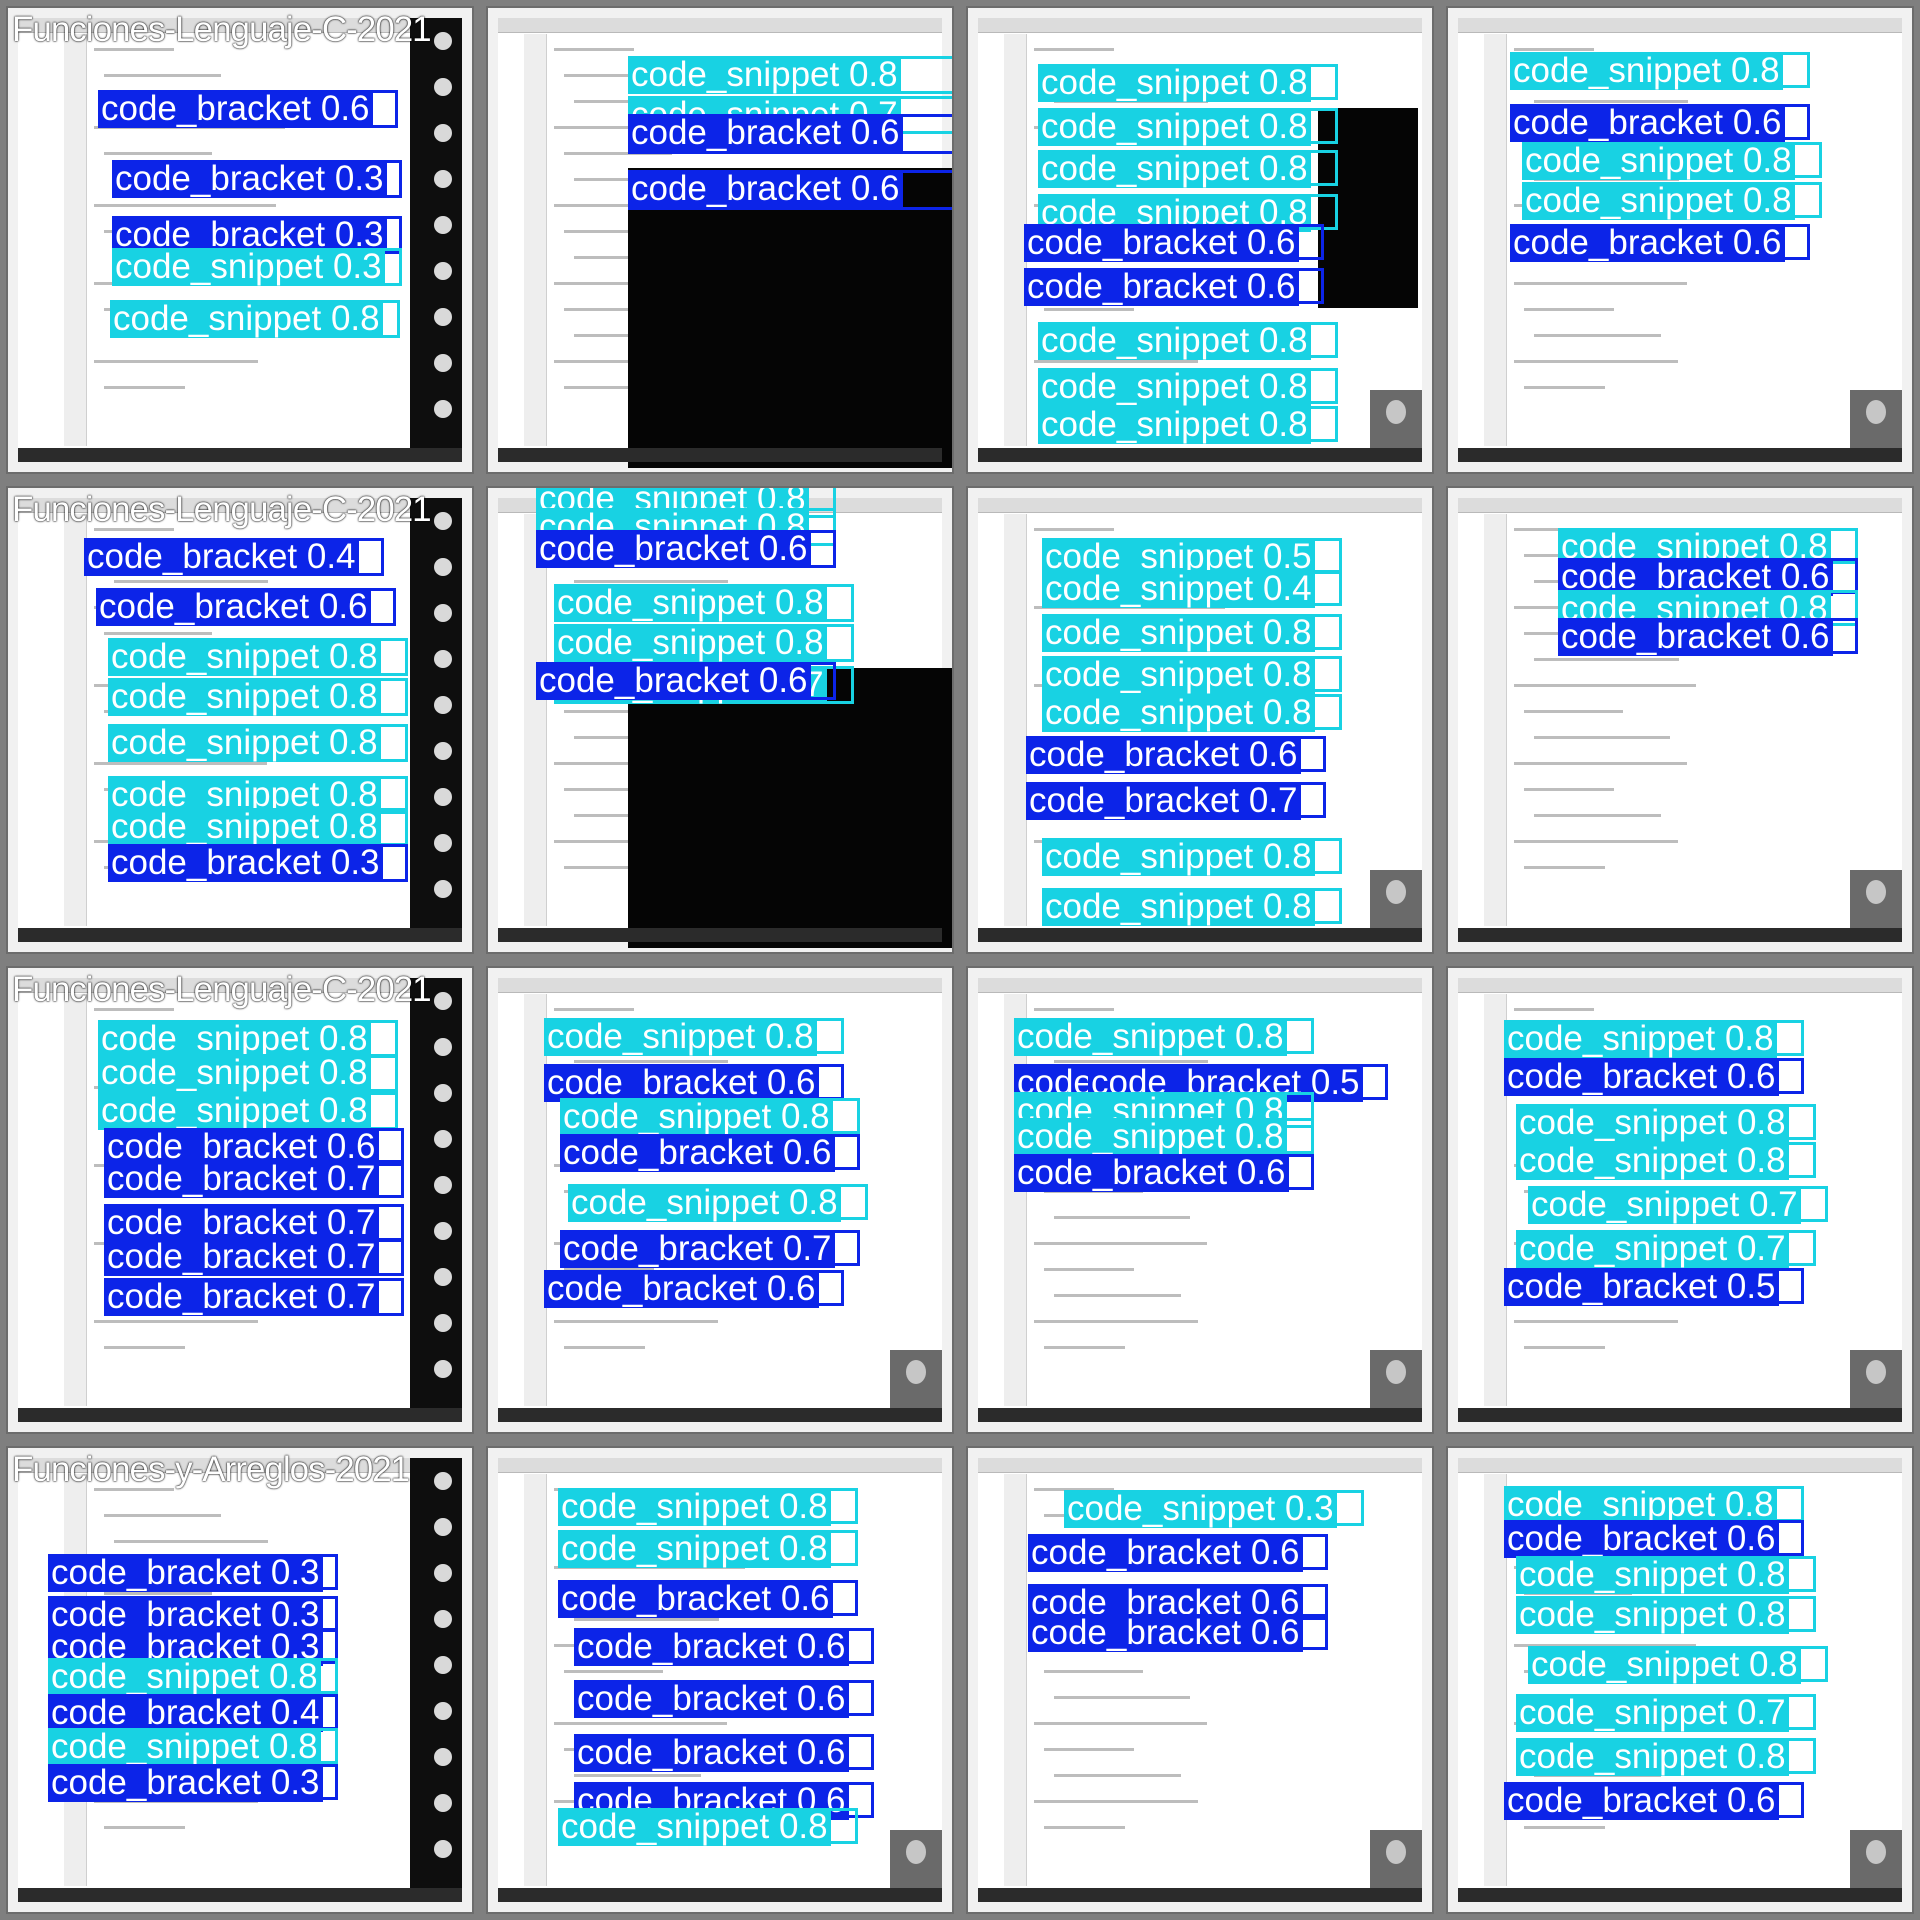 The height and width of the screenshot is (1920, 1920). I want to click on detection-label: code_snippet 0.3, so click(248, 267).